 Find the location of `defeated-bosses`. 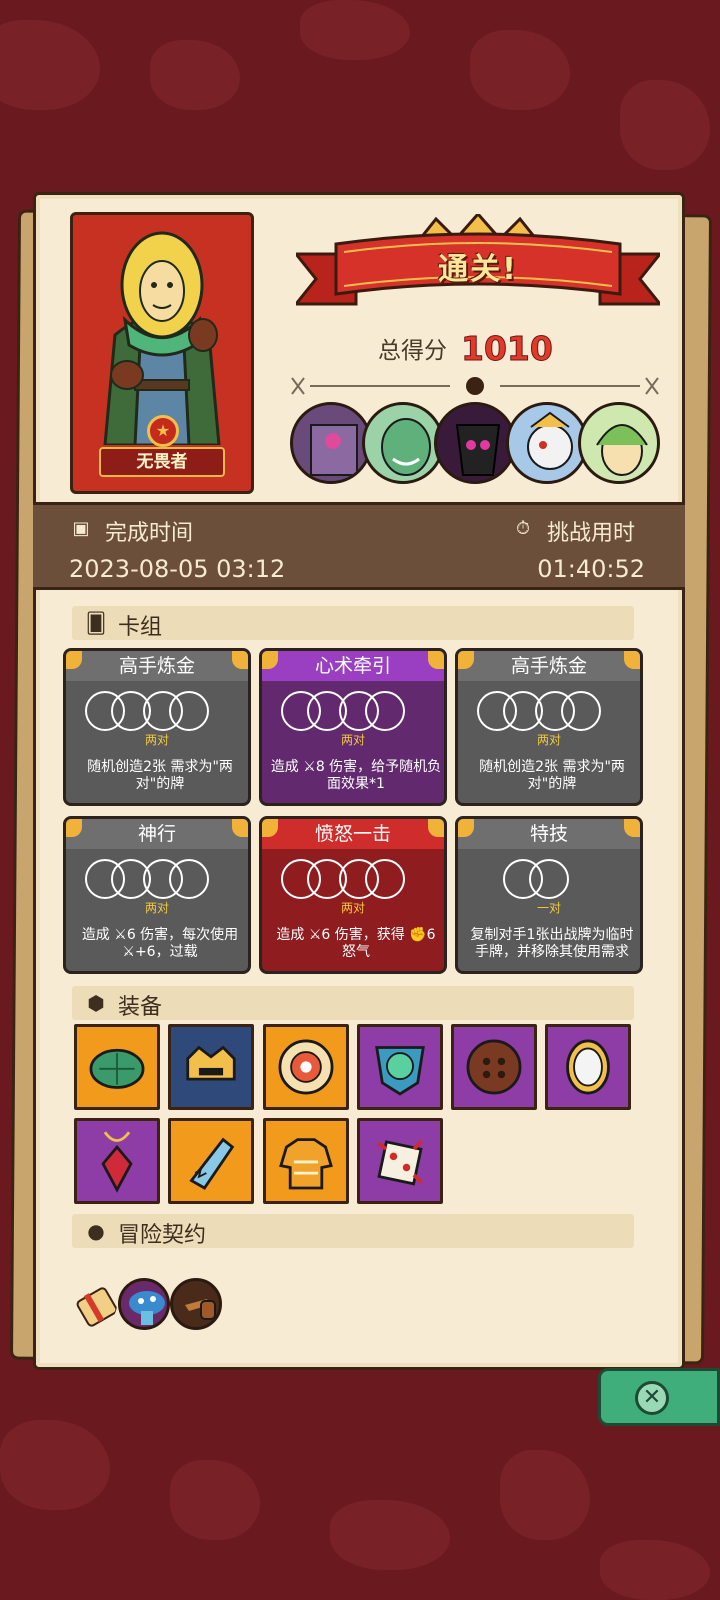

defeated-bosses is located at coordinates (475, 444).